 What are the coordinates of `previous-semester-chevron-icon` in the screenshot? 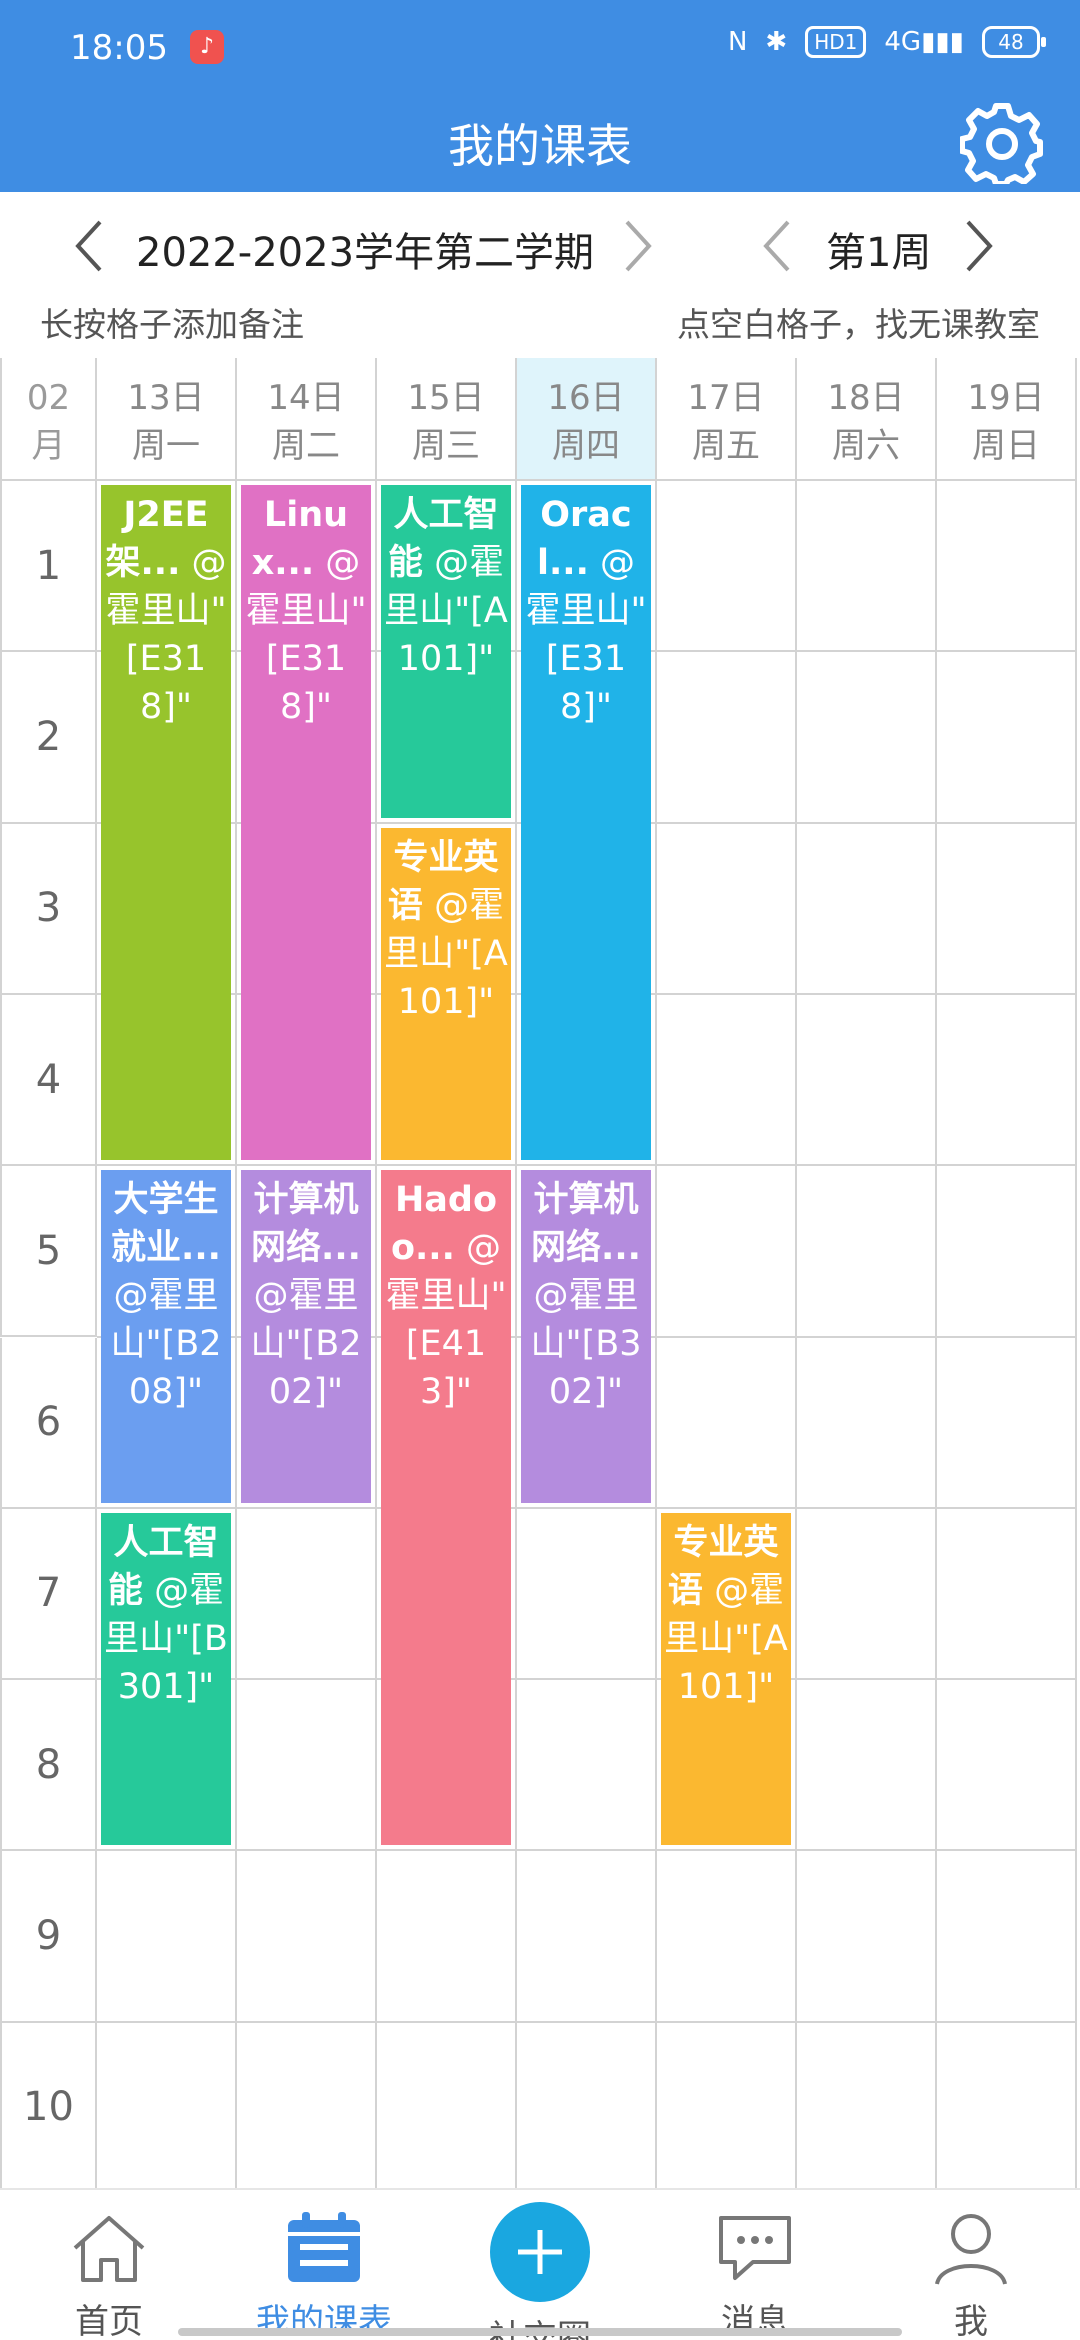 It's located at (90, 246).